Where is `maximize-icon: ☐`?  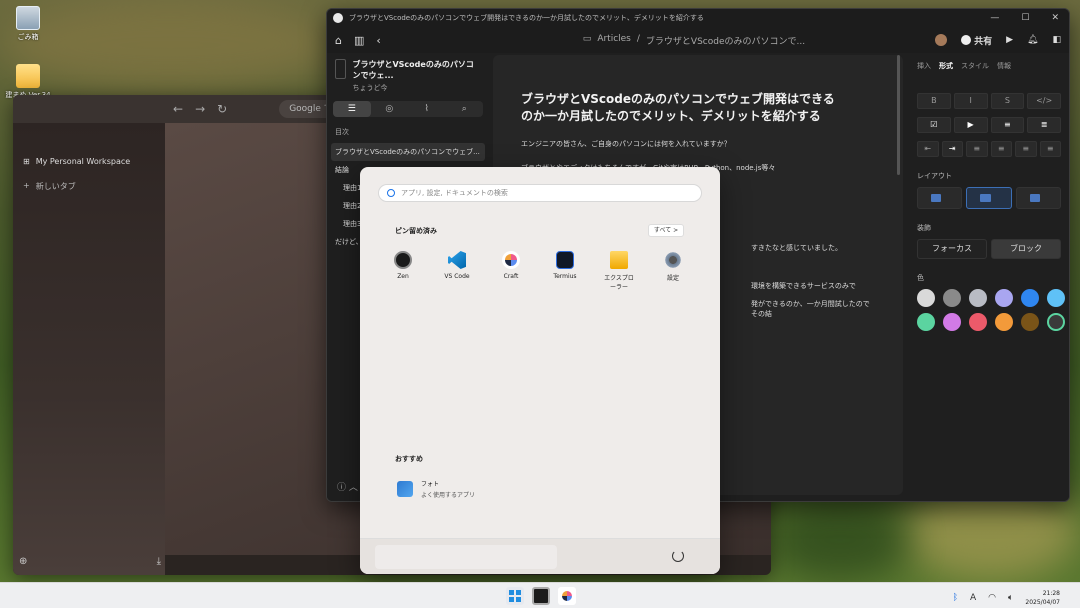 maximize-icon: ☐ is located at coordinates (1025, 18).